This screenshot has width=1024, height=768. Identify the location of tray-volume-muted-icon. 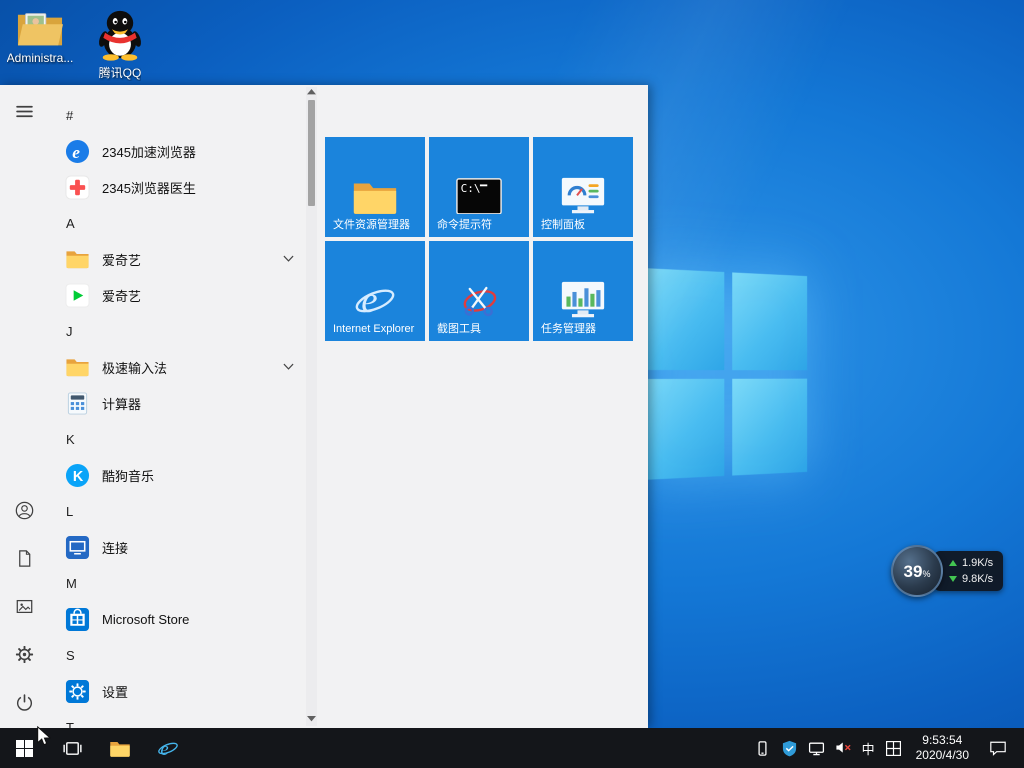
(843, 747).